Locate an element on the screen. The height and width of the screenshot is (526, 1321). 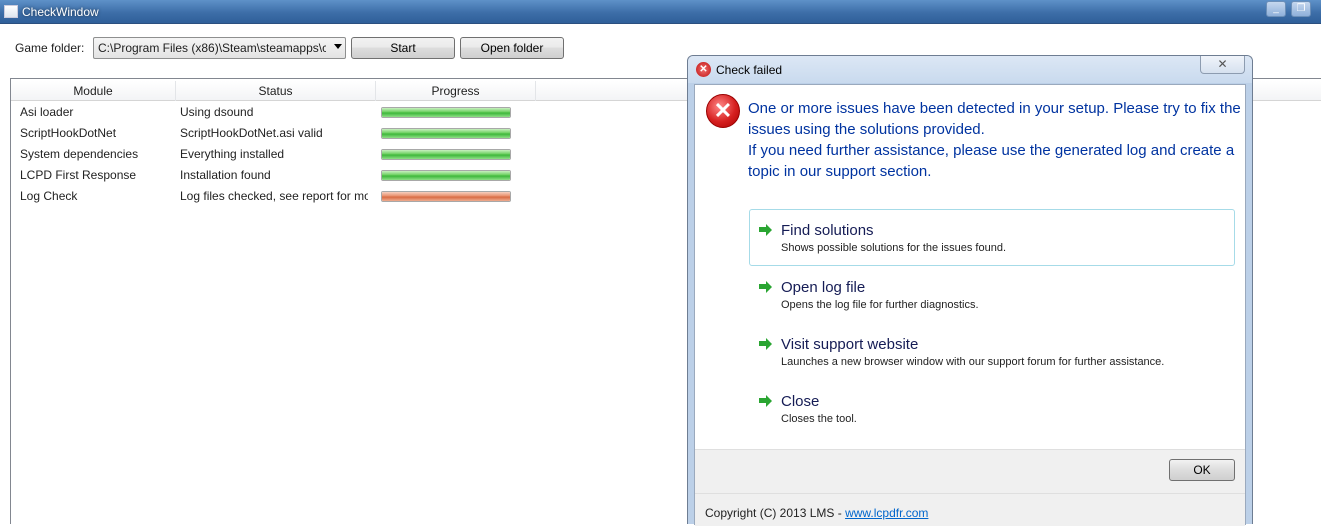
game-folder-label: Game folder: is located at coordinates (50, 48).